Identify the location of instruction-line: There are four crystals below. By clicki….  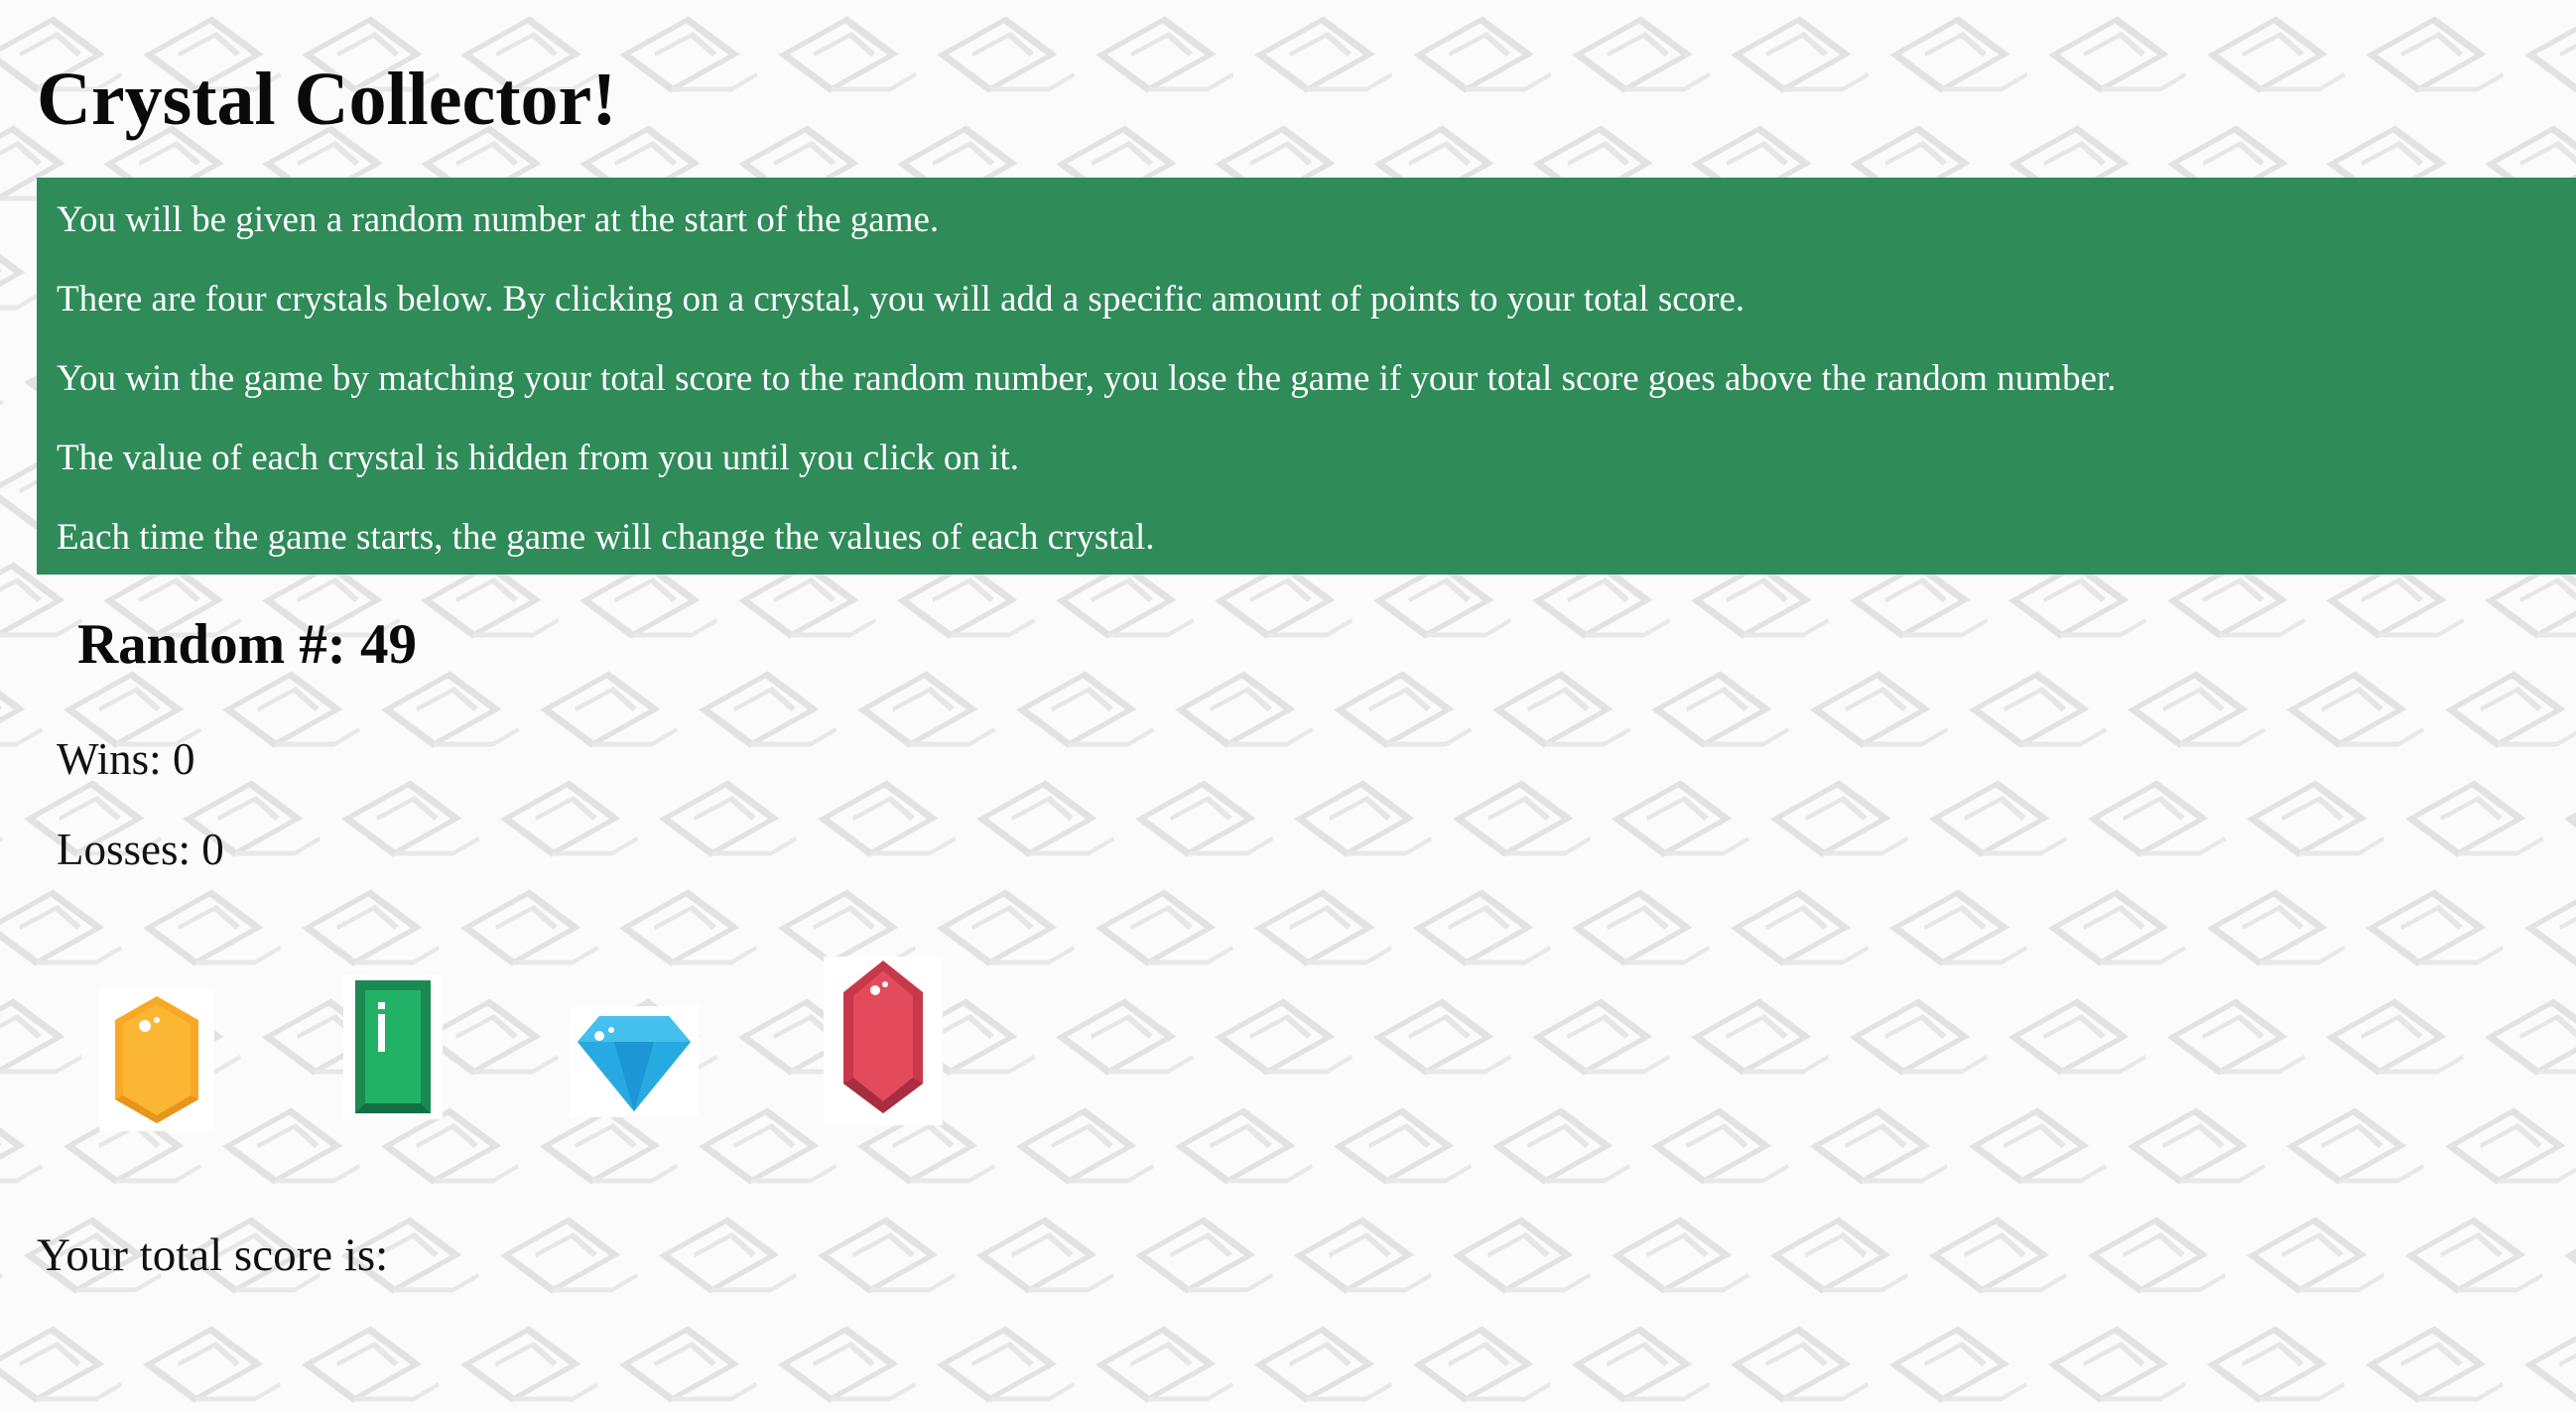
(901, 299).